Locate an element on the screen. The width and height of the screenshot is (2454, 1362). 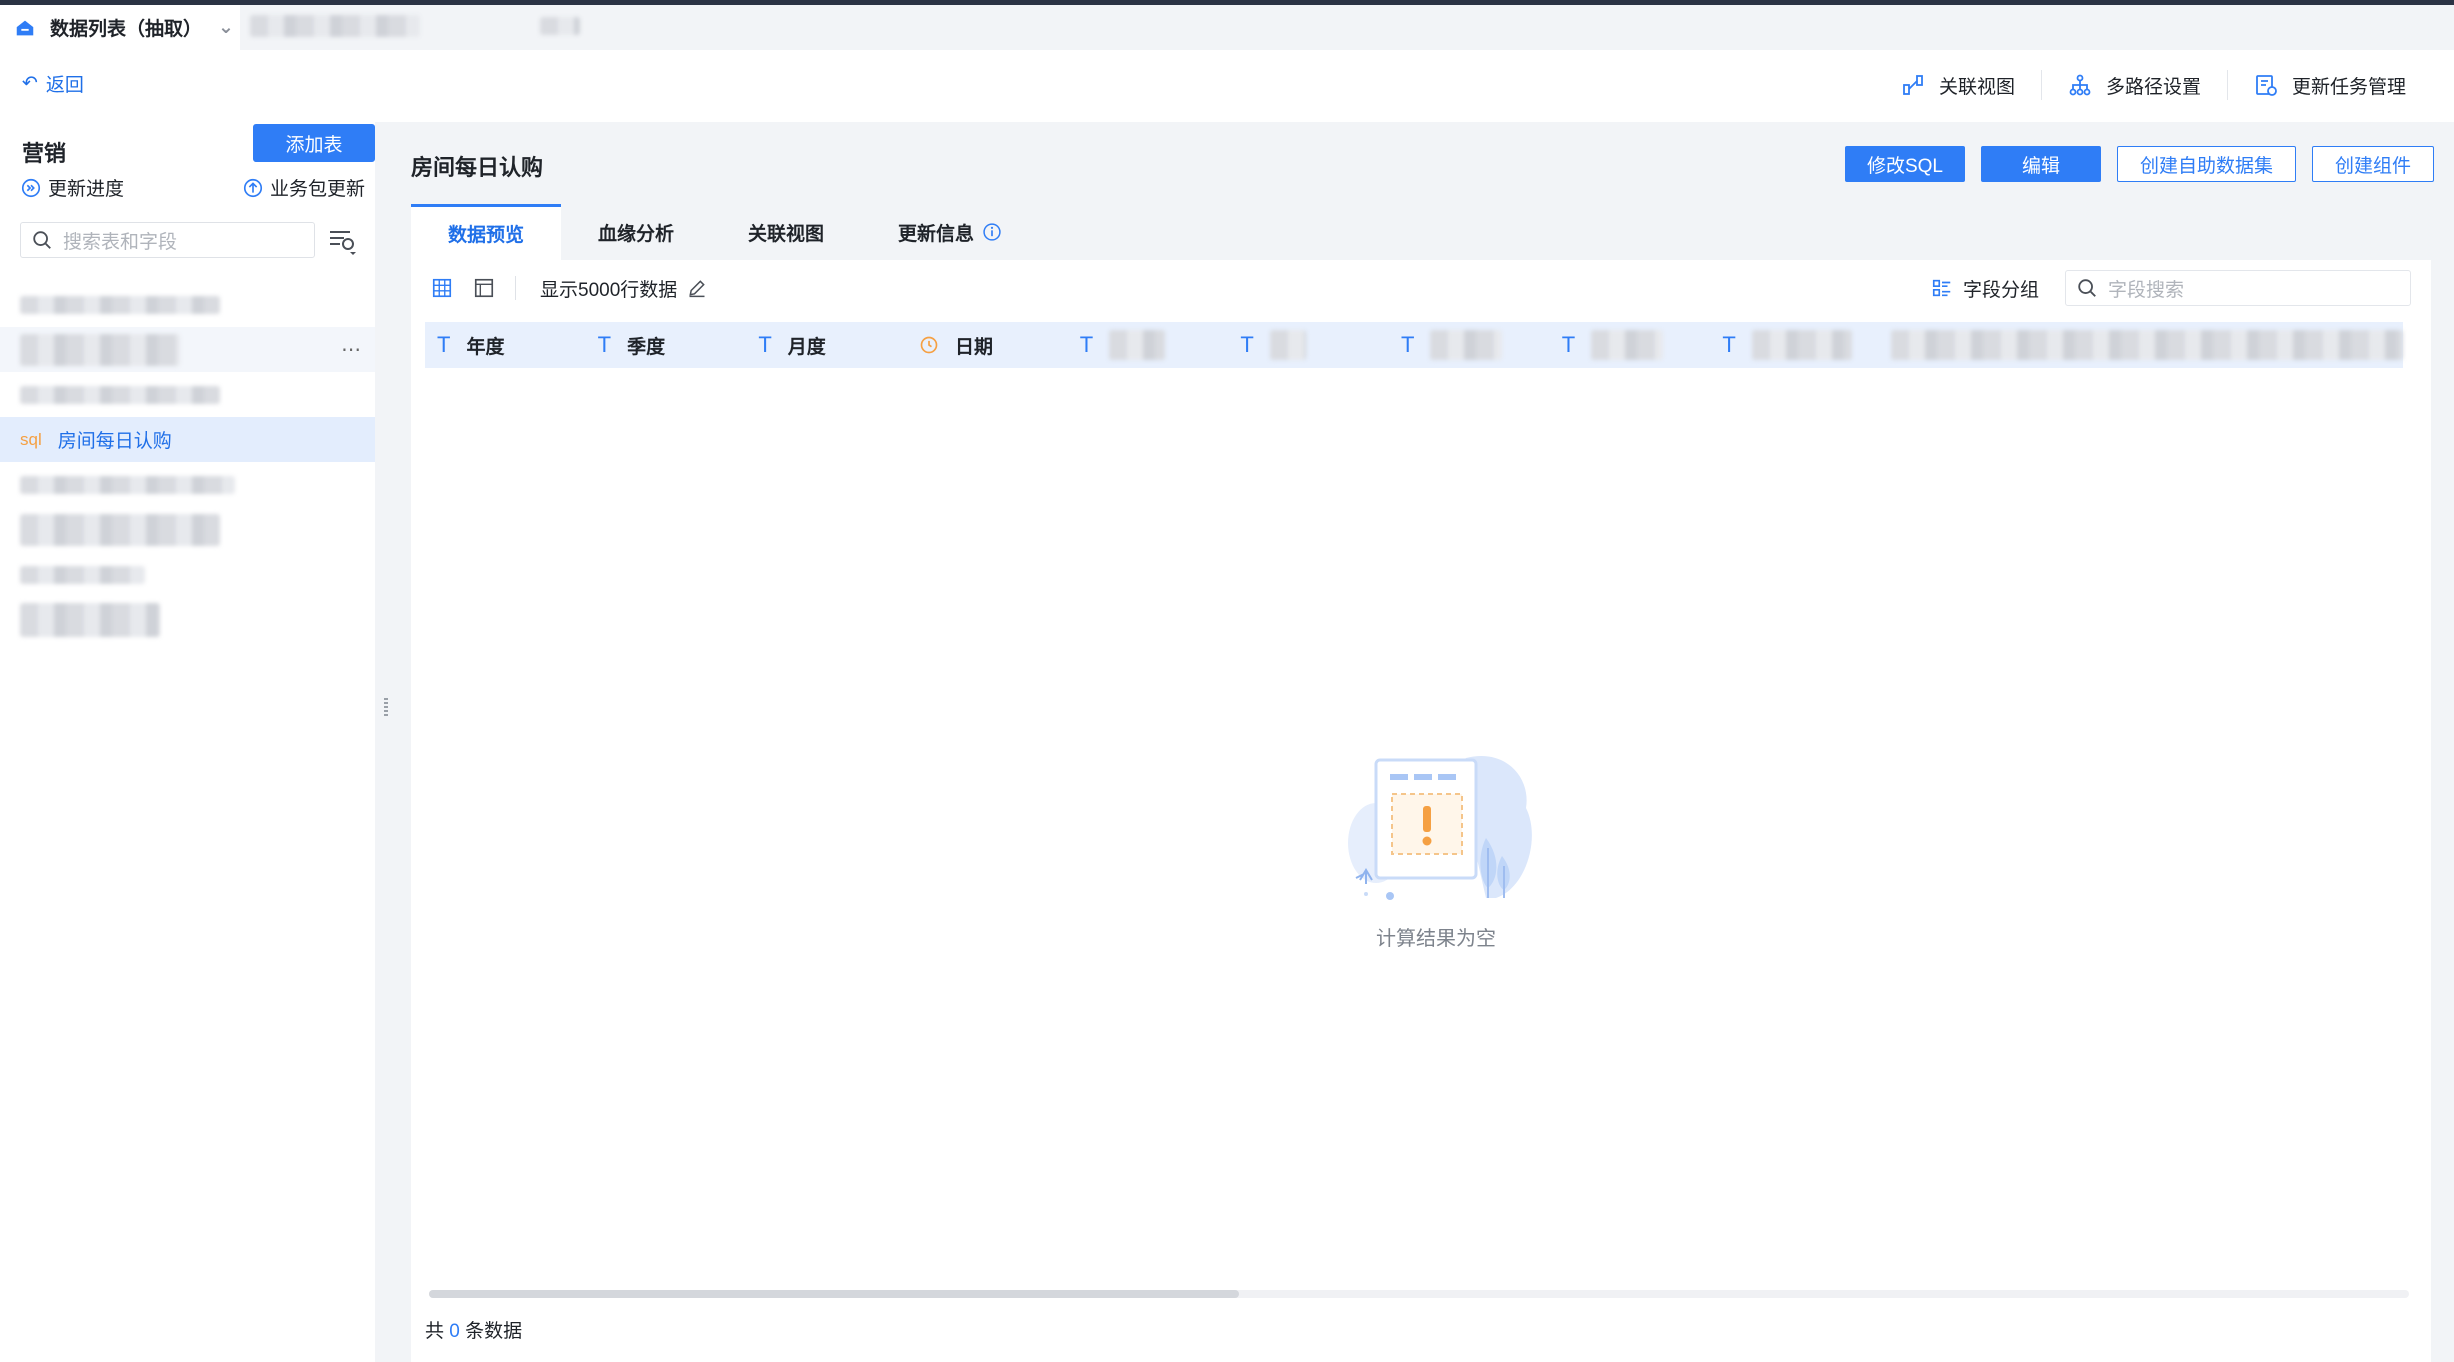
sidebar-title: 营销 is located at coordinates (44, 153).